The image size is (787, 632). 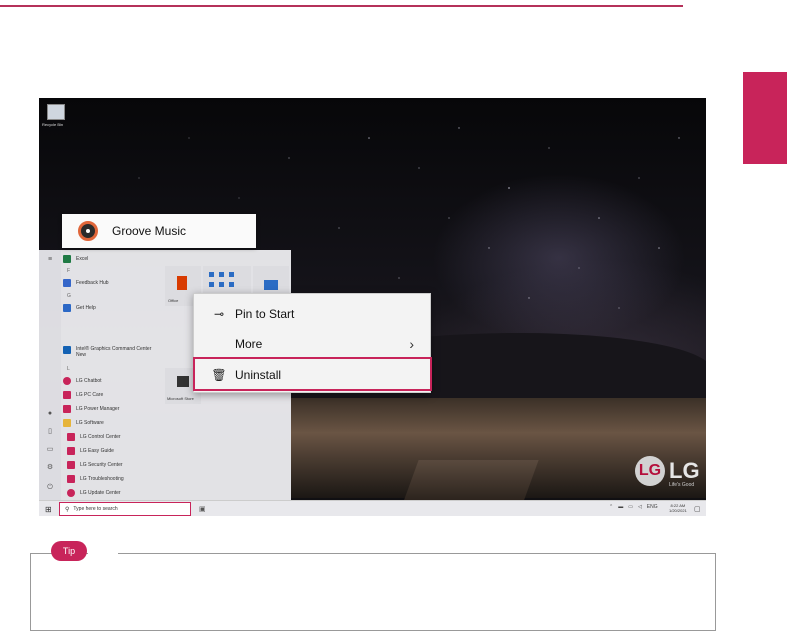 I want to click on document-icon: ▯, so click(x=50, y=432).